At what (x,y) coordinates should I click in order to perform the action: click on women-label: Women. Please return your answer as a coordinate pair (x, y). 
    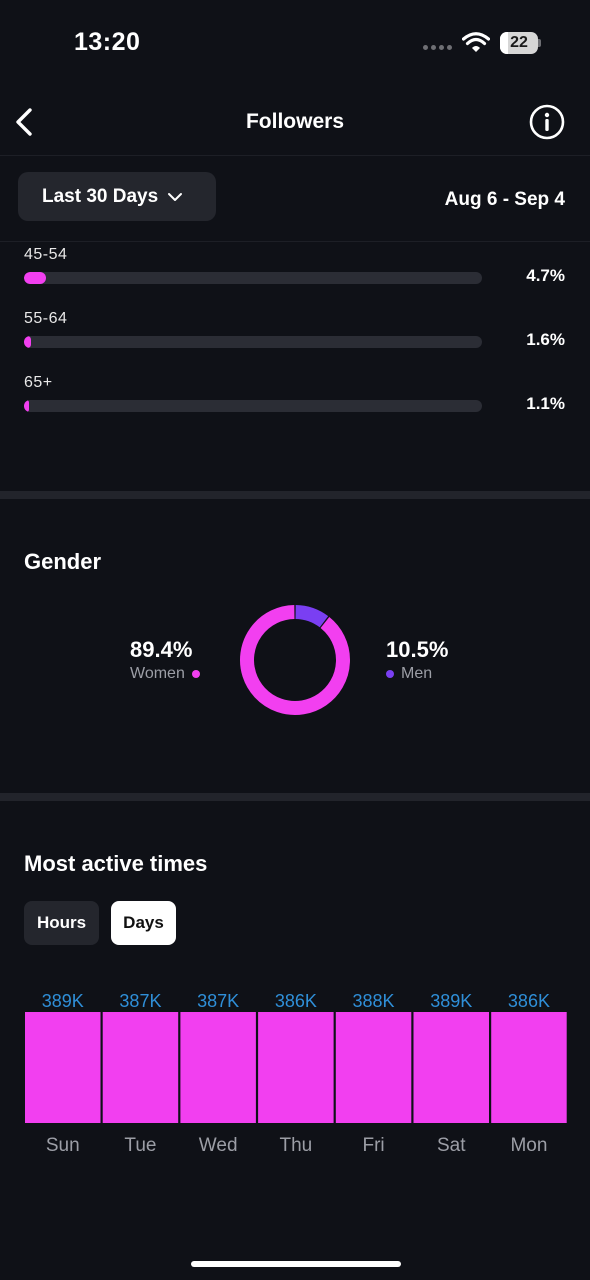
    Looking at the image, I should click on (157, 673).